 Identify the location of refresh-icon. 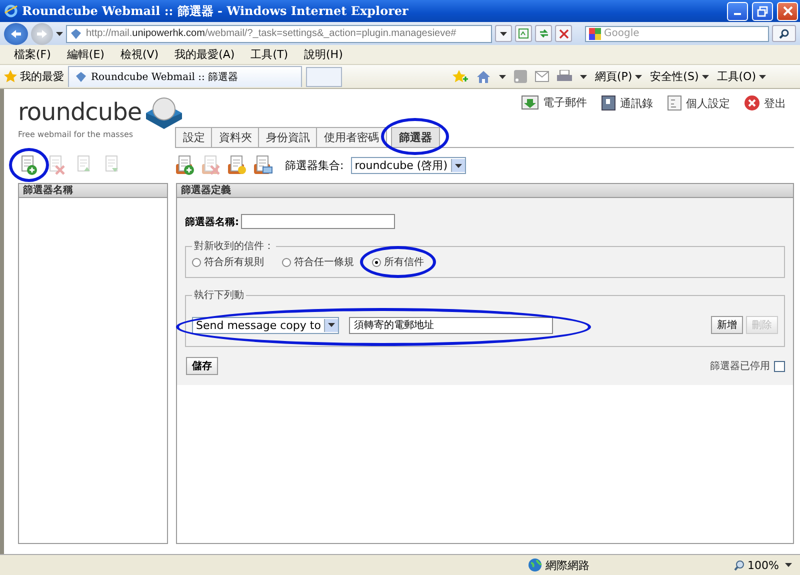
(544, 33).